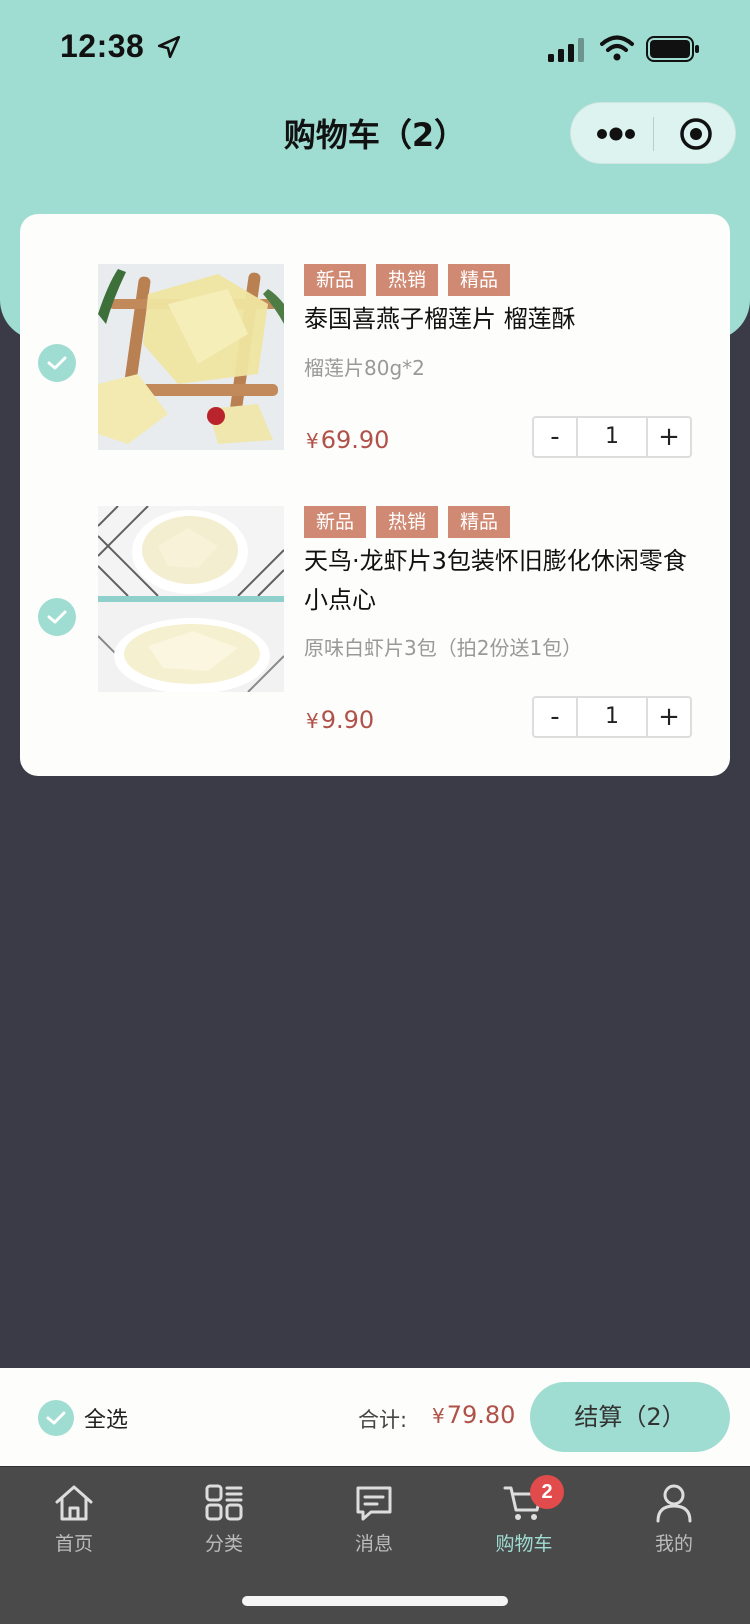 This screenshot has height=1624, width=750. I want to click on close-target-icon, so click(696, 134).